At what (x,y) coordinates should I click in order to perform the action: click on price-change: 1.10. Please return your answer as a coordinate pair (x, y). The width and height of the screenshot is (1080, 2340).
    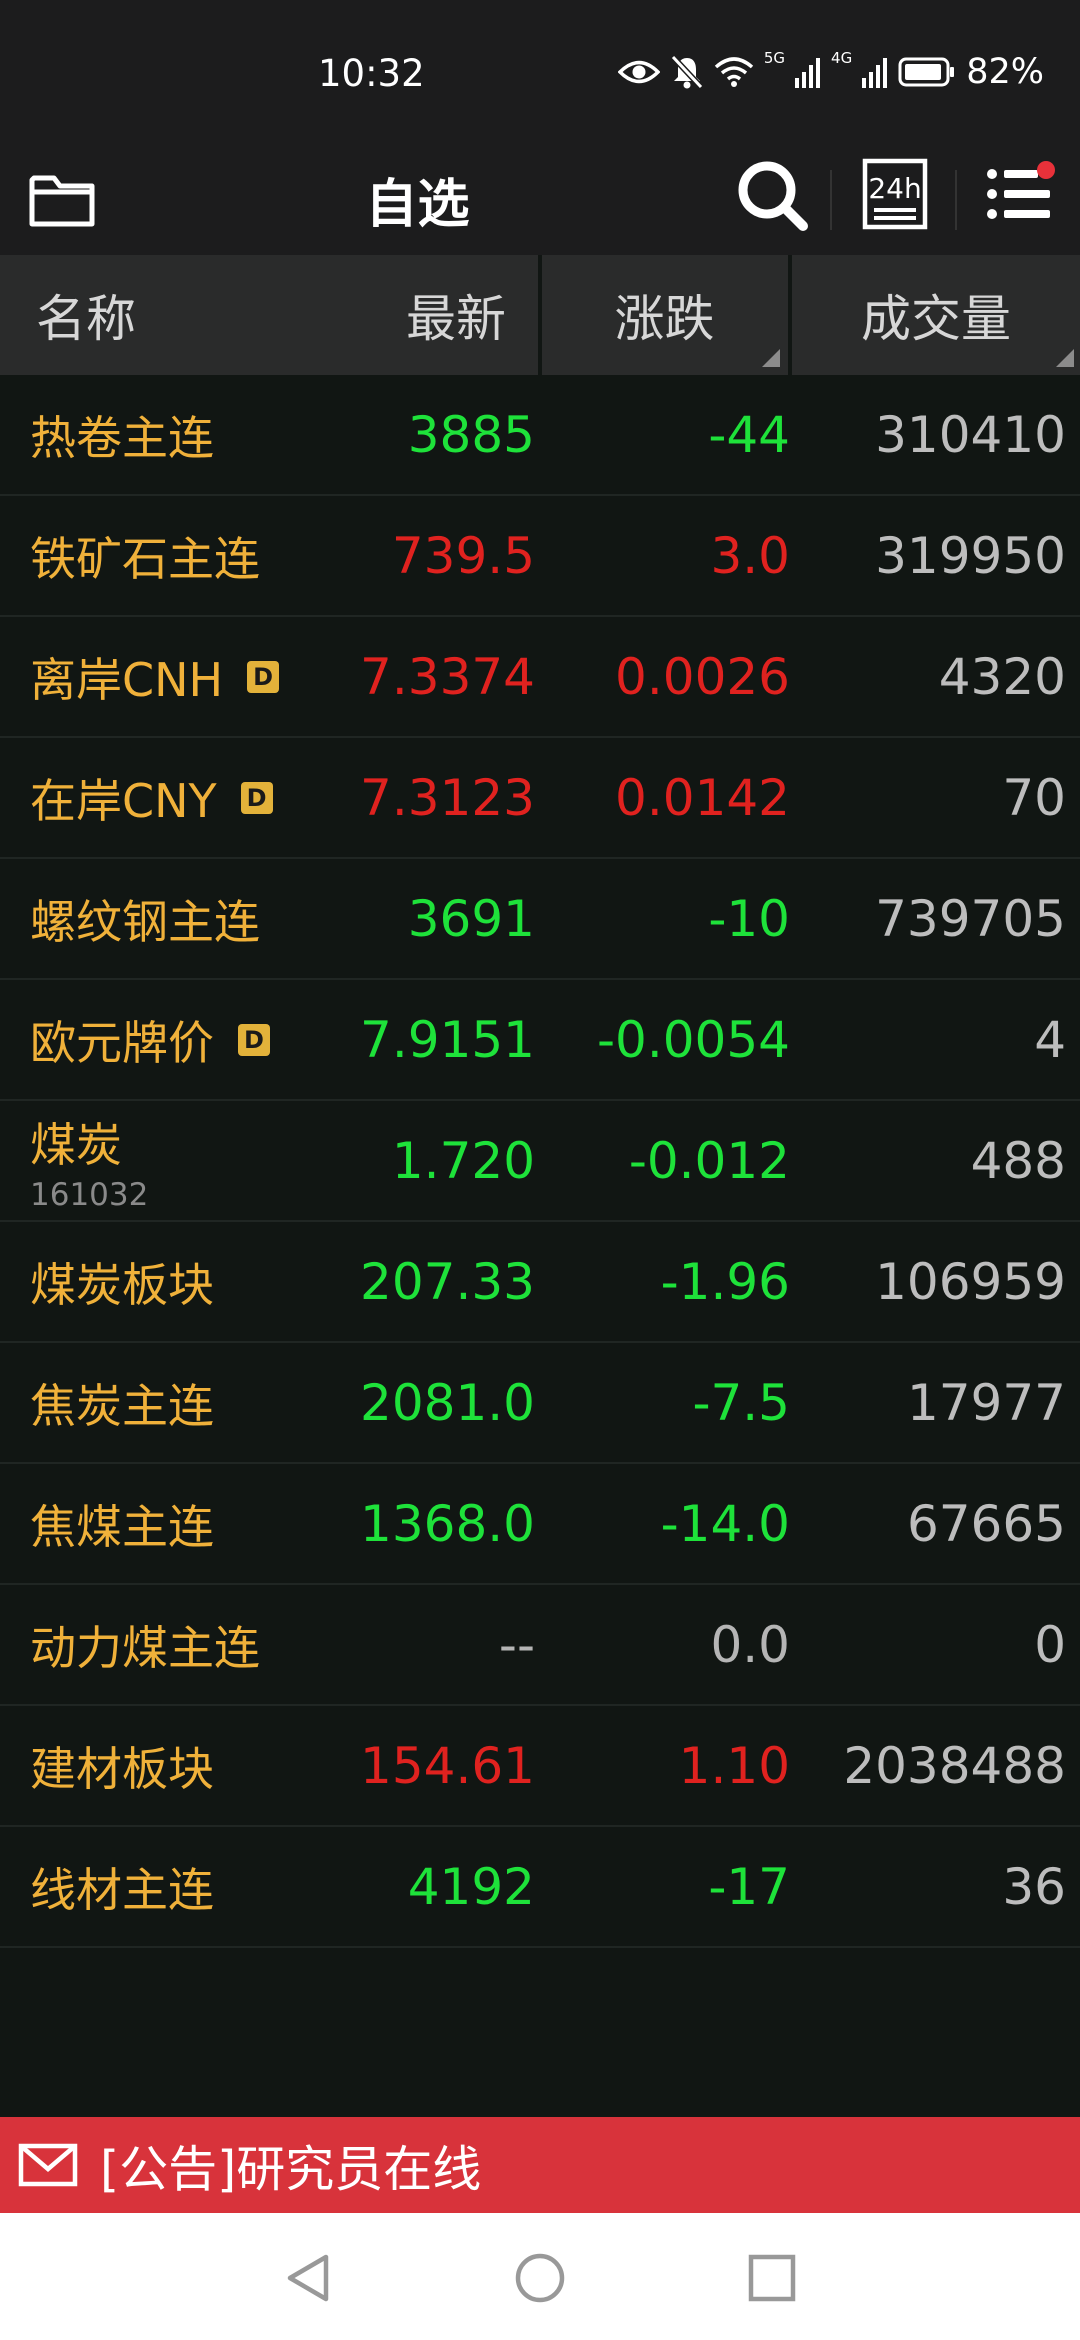
    Looking at the image, I should click on (734, 1765).